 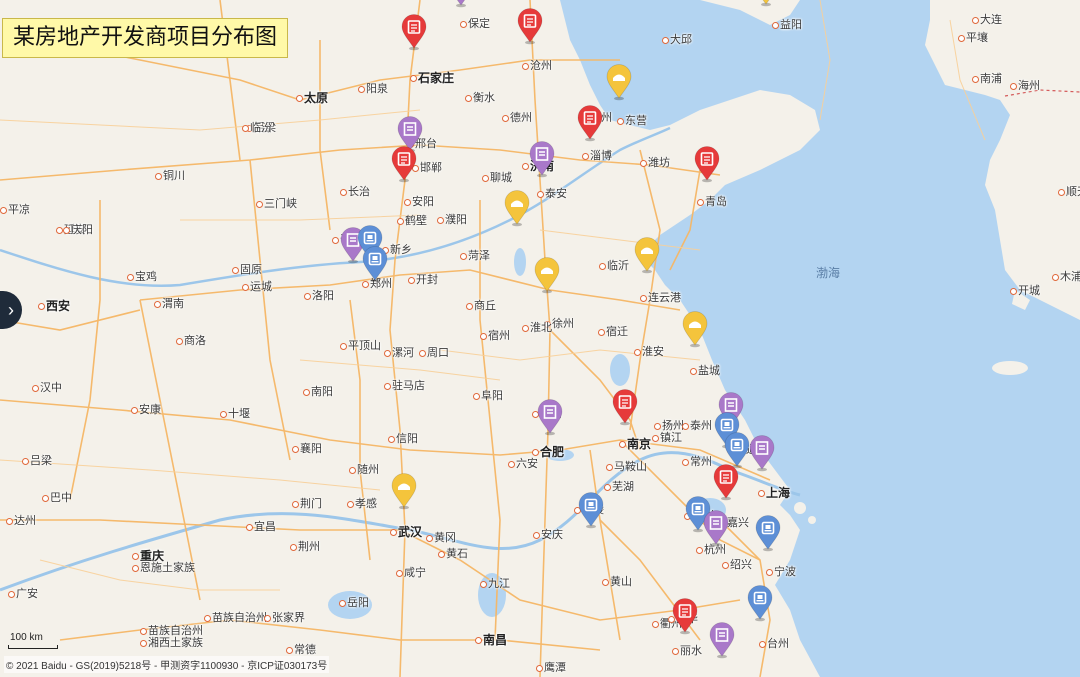 I want to click on place-label: 临沂, so click(x=618, y=266).